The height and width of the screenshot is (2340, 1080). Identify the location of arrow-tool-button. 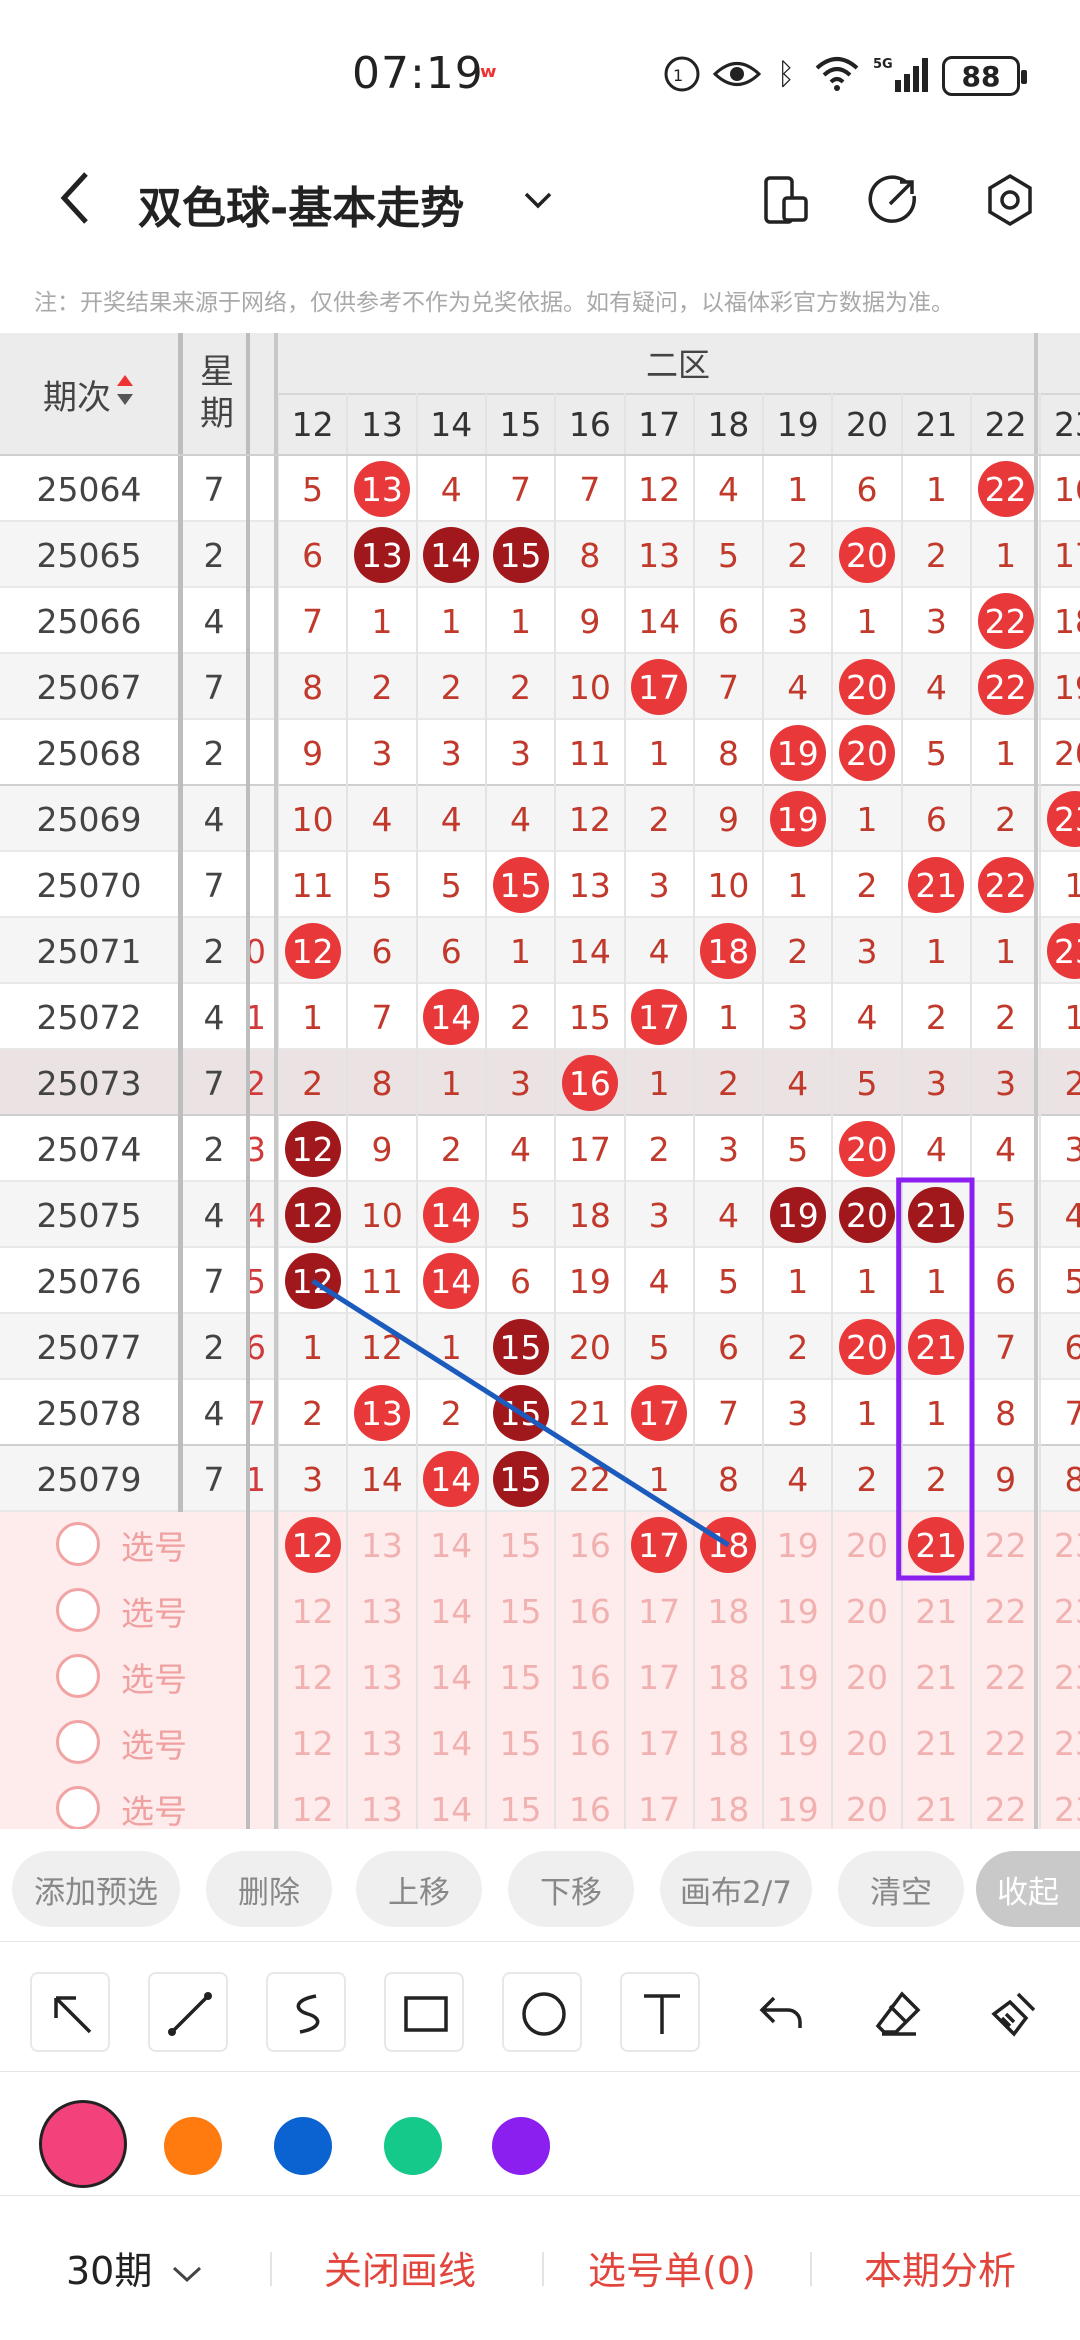
(70, 2012).